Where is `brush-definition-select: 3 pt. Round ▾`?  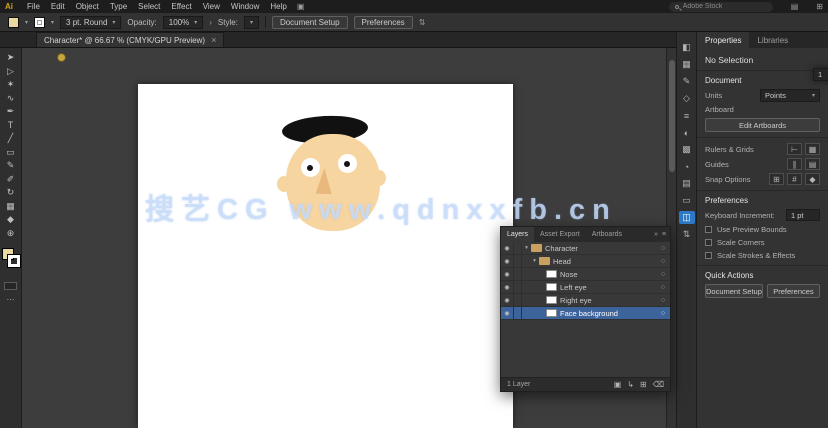
brush-definition-select: 3 pt. Round ▾ is located at coordinates (91, 22).